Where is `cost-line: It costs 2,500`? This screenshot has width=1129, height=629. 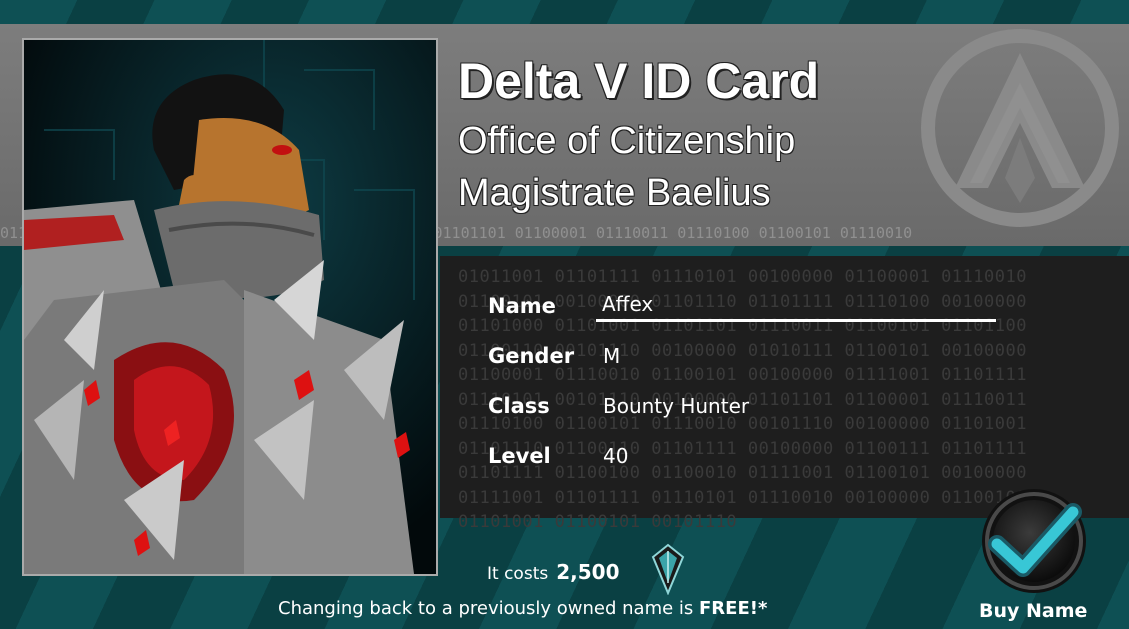
cost-line: It costs 2,500 is located at coordinates (553, 572).